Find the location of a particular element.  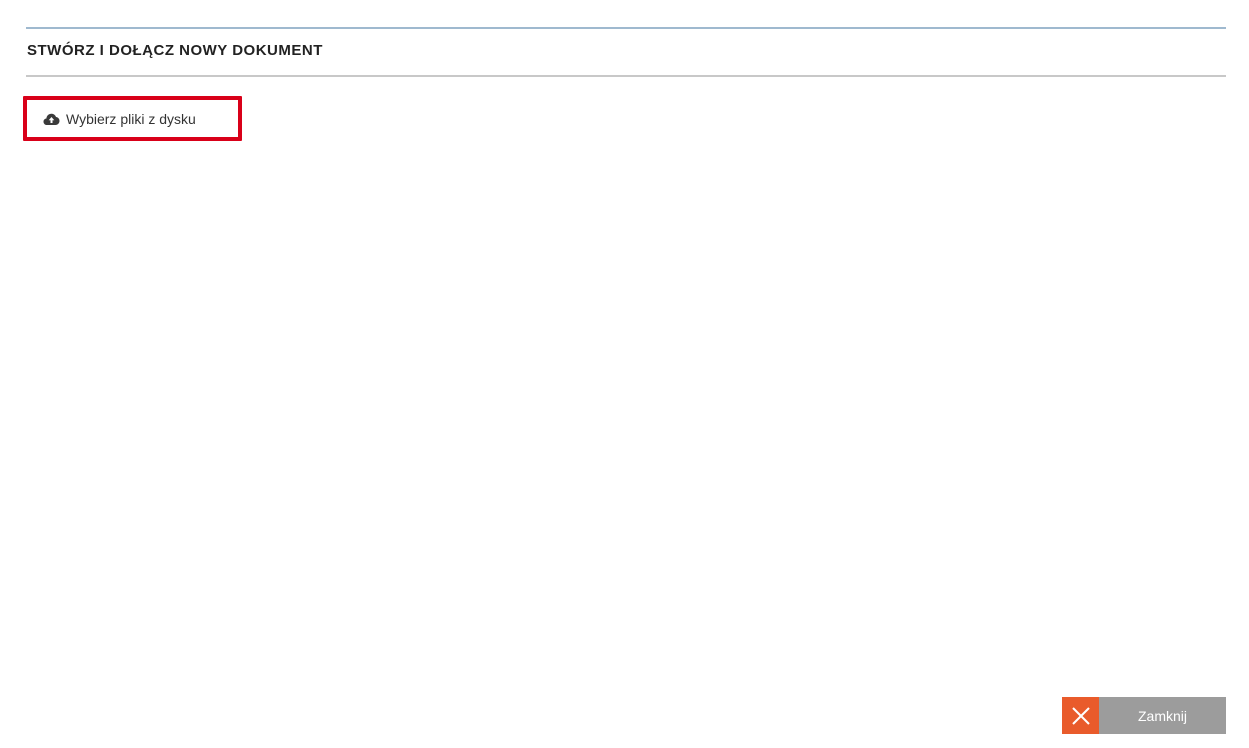

close-button: Zamknij is located at coordinates (1144, 715).